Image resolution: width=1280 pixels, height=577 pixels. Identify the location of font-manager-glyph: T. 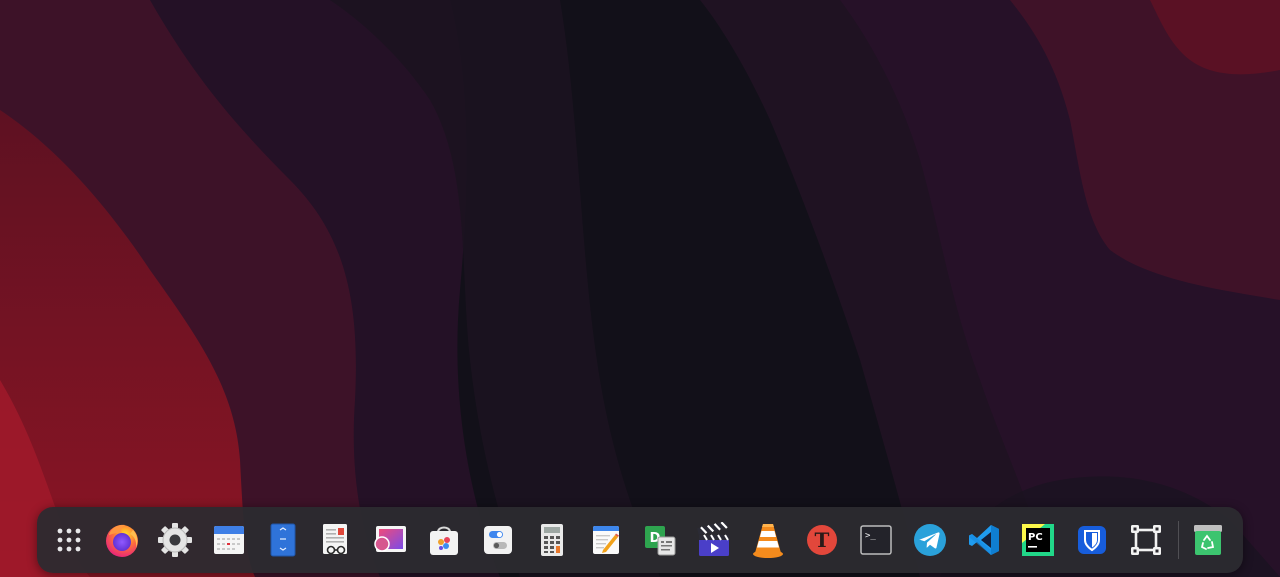
(822, 540).